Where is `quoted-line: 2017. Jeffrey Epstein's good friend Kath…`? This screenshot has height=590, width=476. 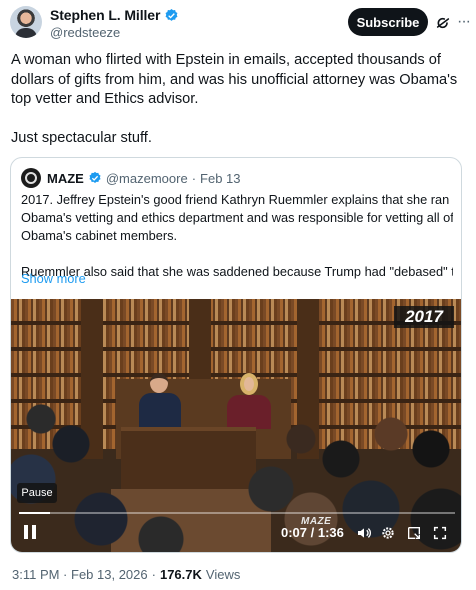 quoted-line: 2017. Jeffrey Epstein's good friend Kath… is located at coordinates (235, 199).